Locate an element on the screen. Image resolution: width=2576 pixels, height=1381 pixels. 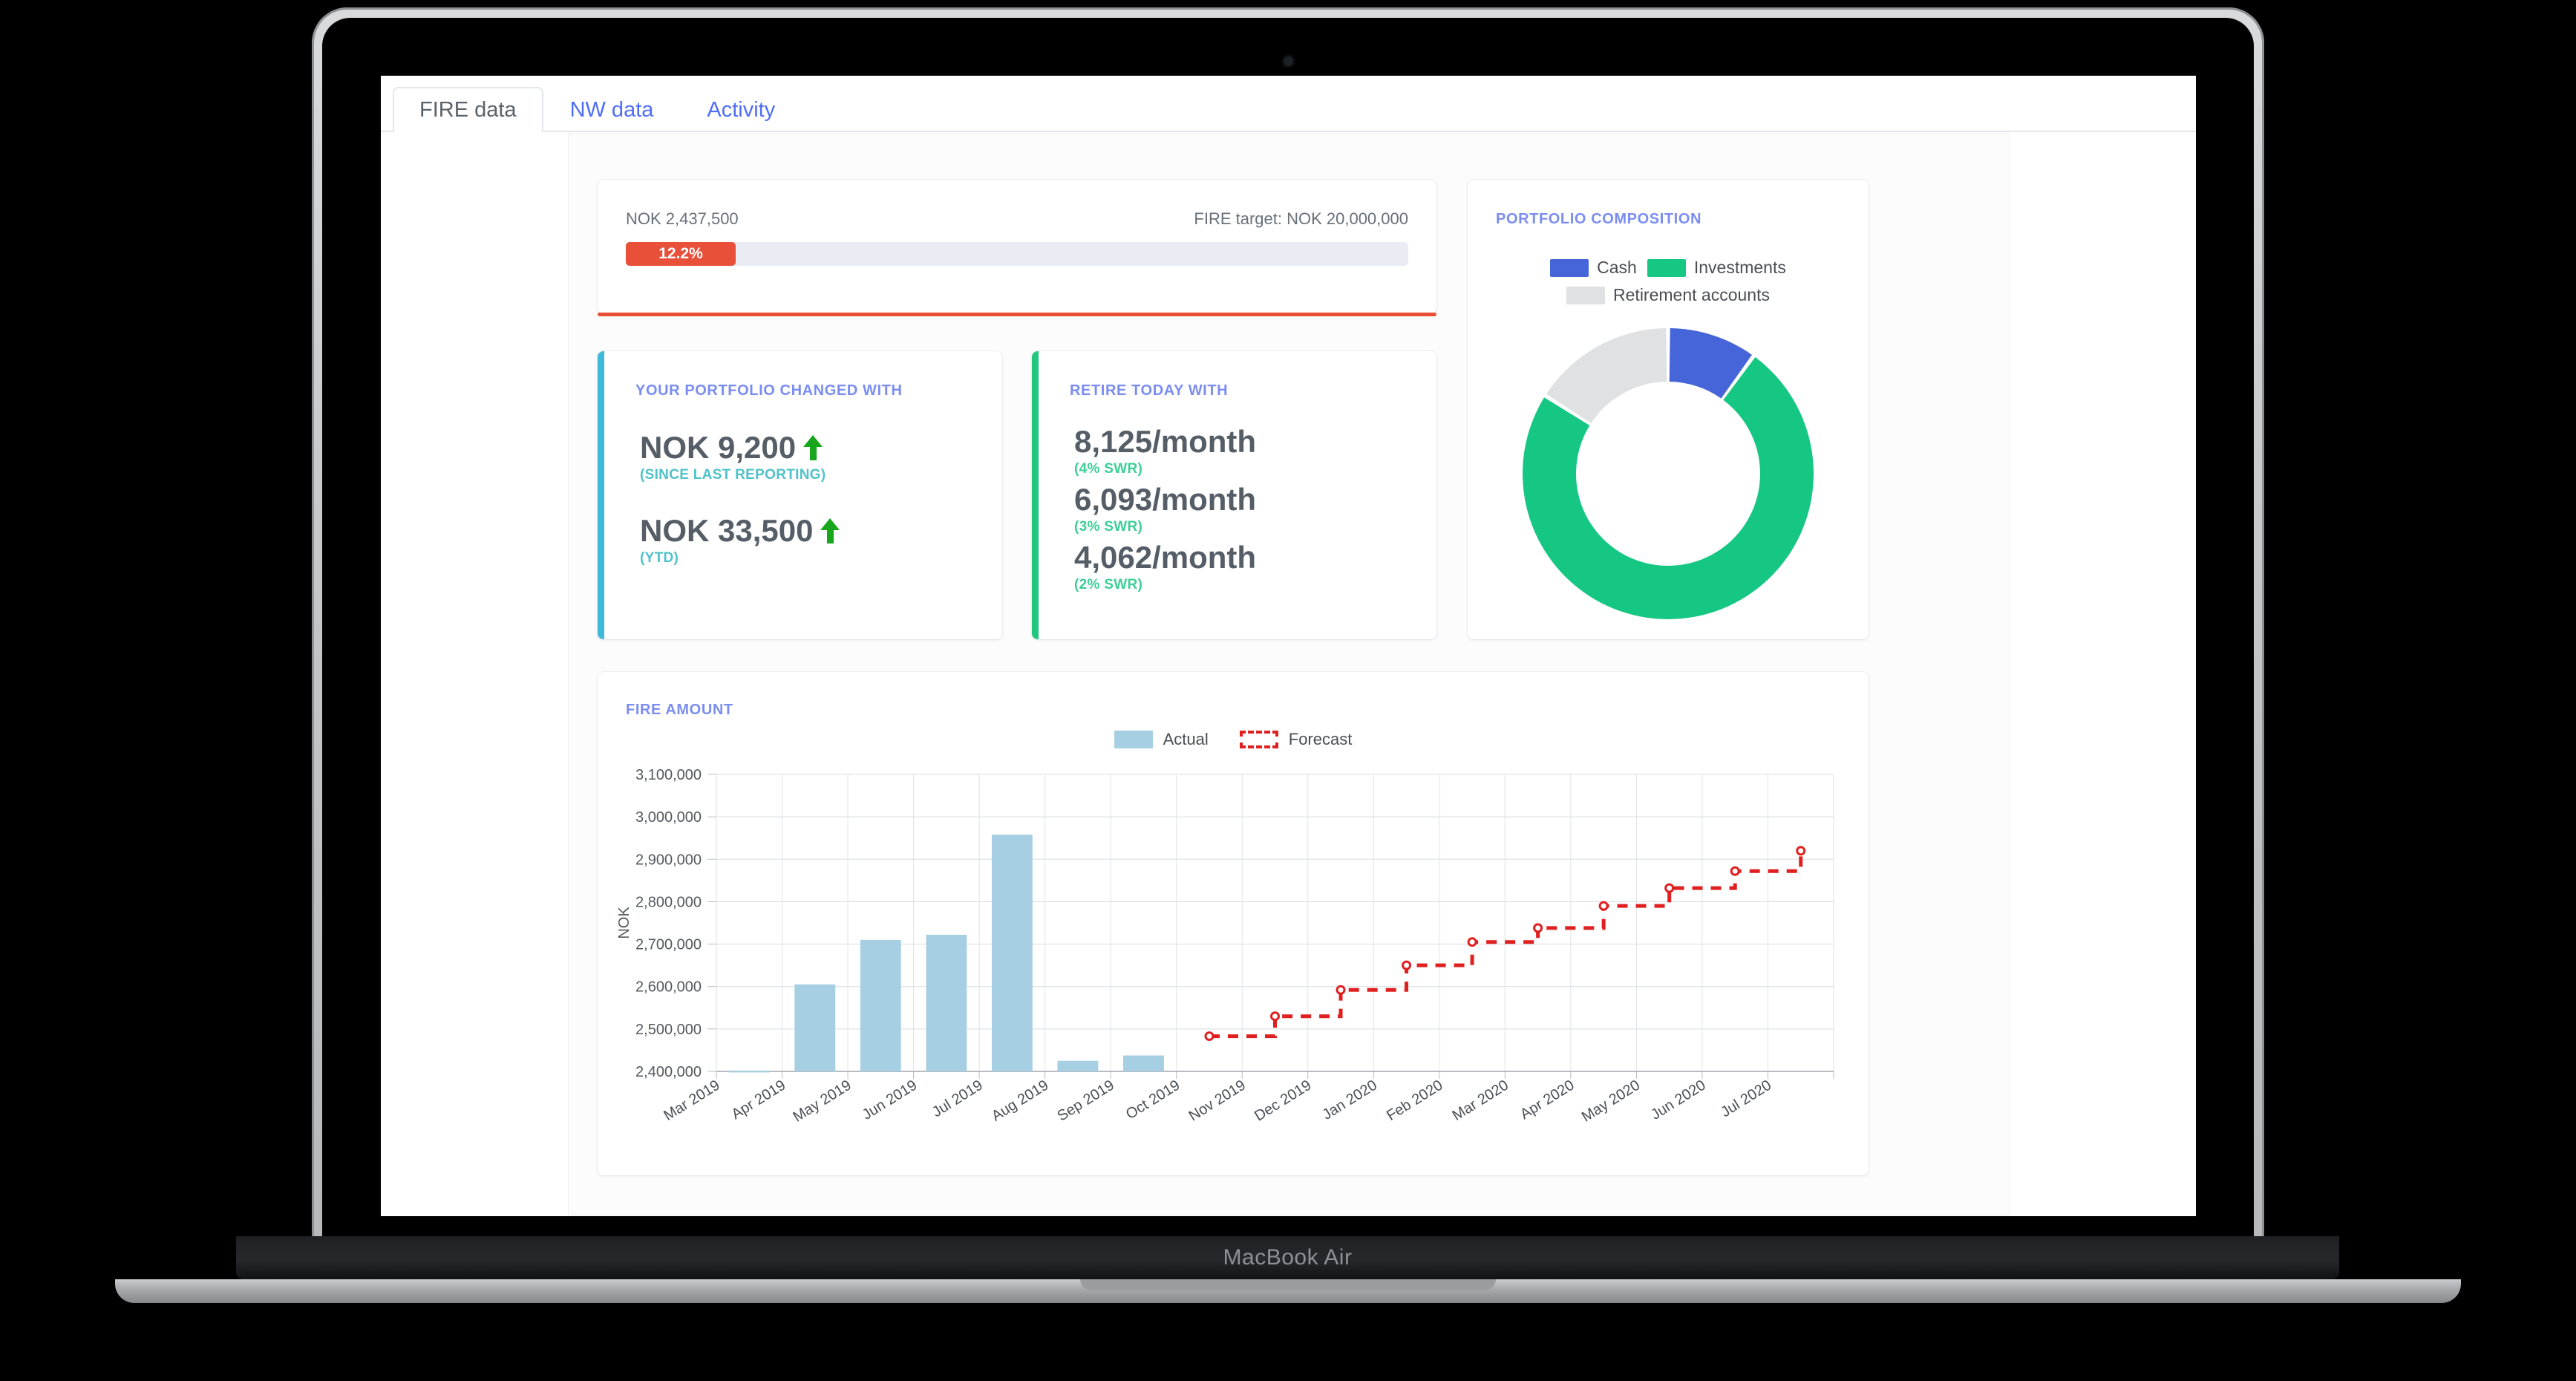
retire-today-item-2: 4,062/month (2% SWR) is located at coordinates (1165, 567).